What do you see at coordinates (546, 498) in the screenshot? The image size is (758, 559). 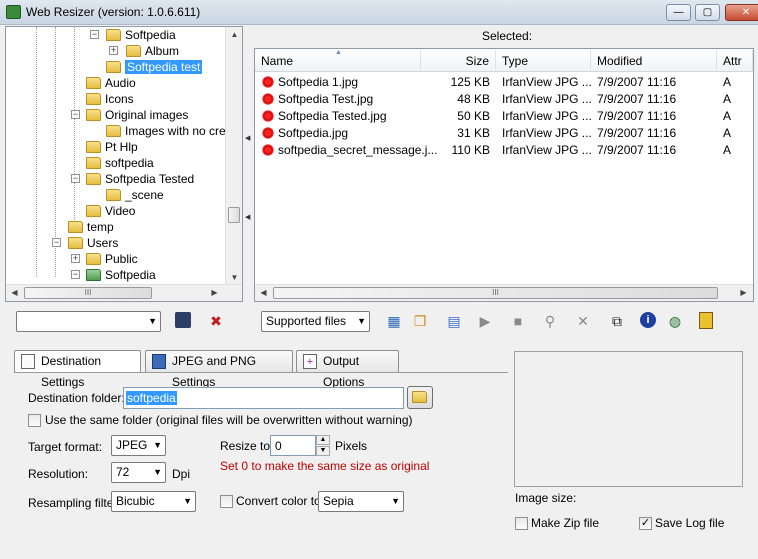 I see `image-size-label: Image size:` at bounding box center [546, 498].